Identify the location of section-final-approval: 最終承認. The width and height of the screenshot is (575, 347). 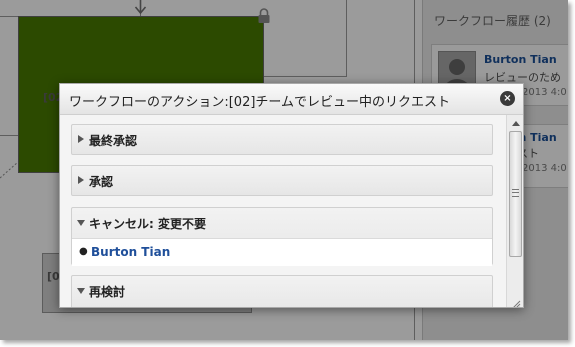
(282, 139).